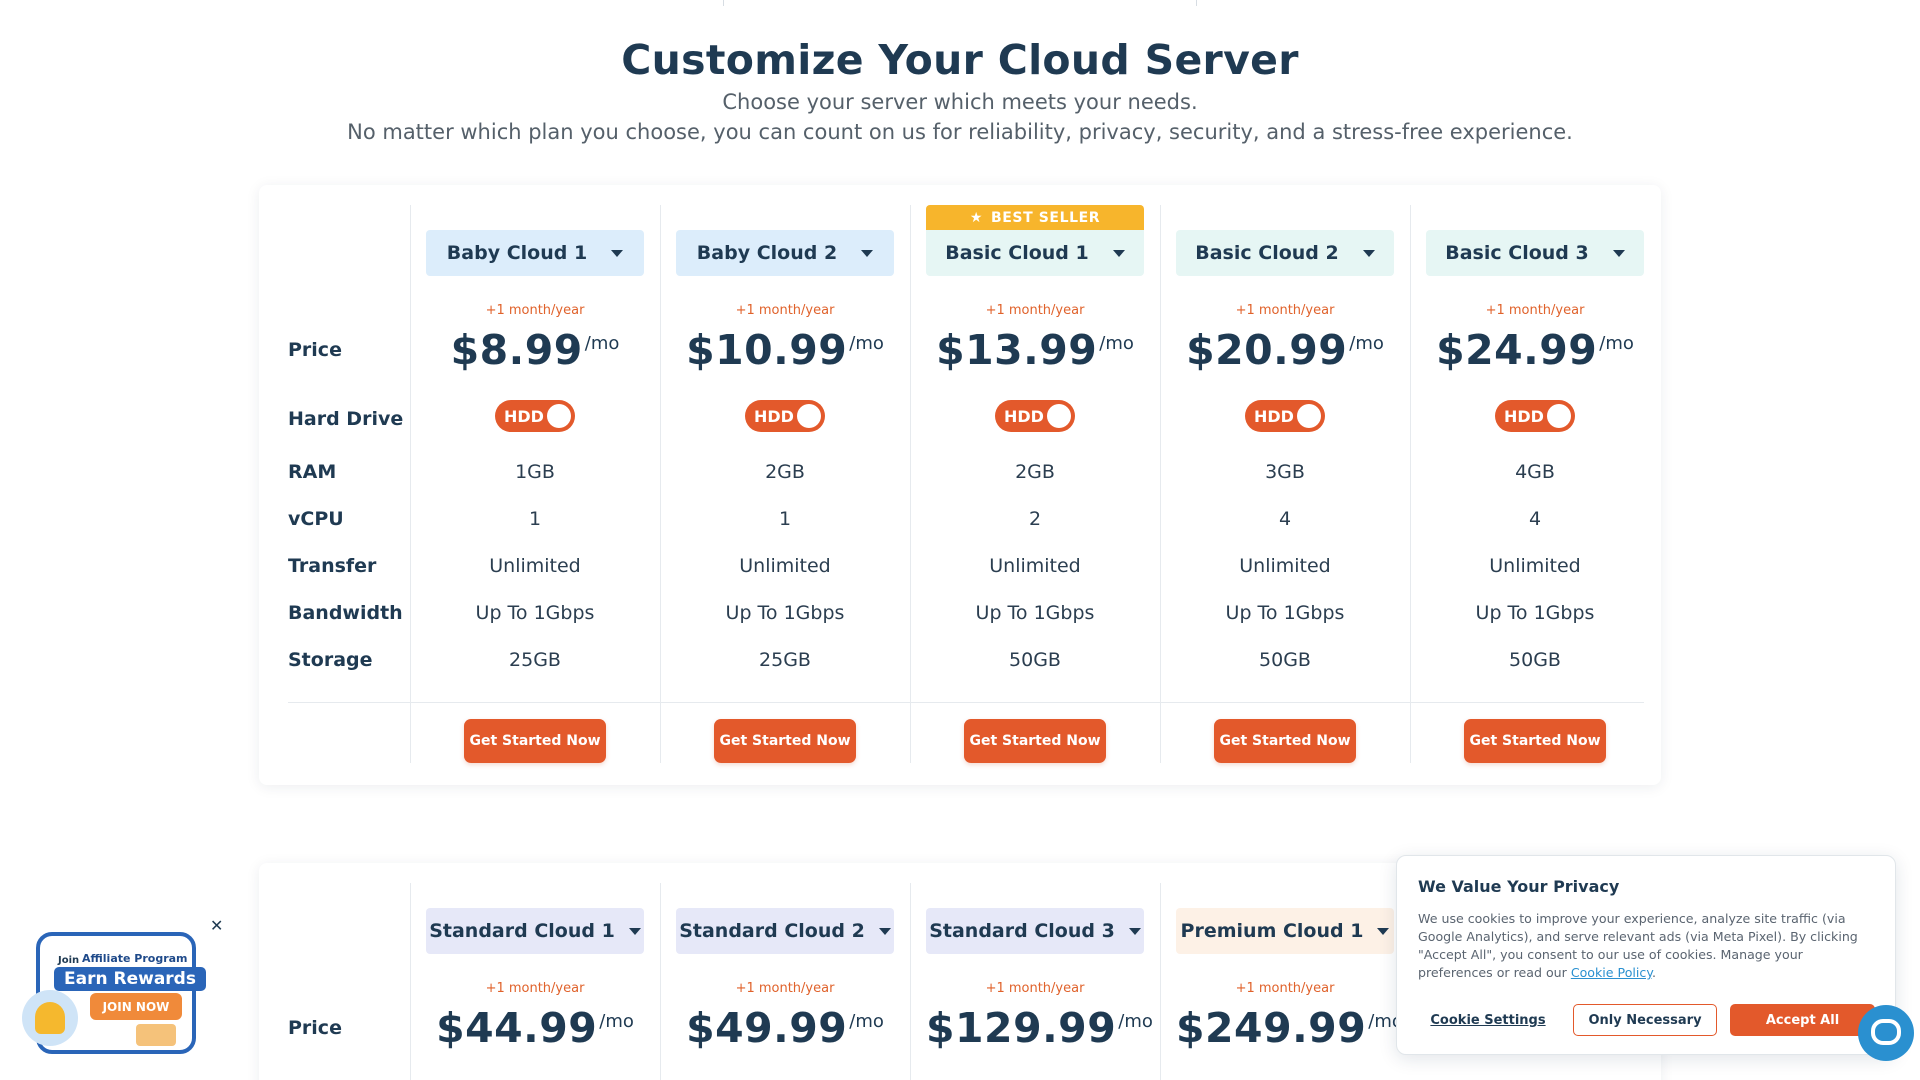  Describe the element at coordinates (1021, 1028) in the screenshot. I see `price-amount: $129.99` at that location.